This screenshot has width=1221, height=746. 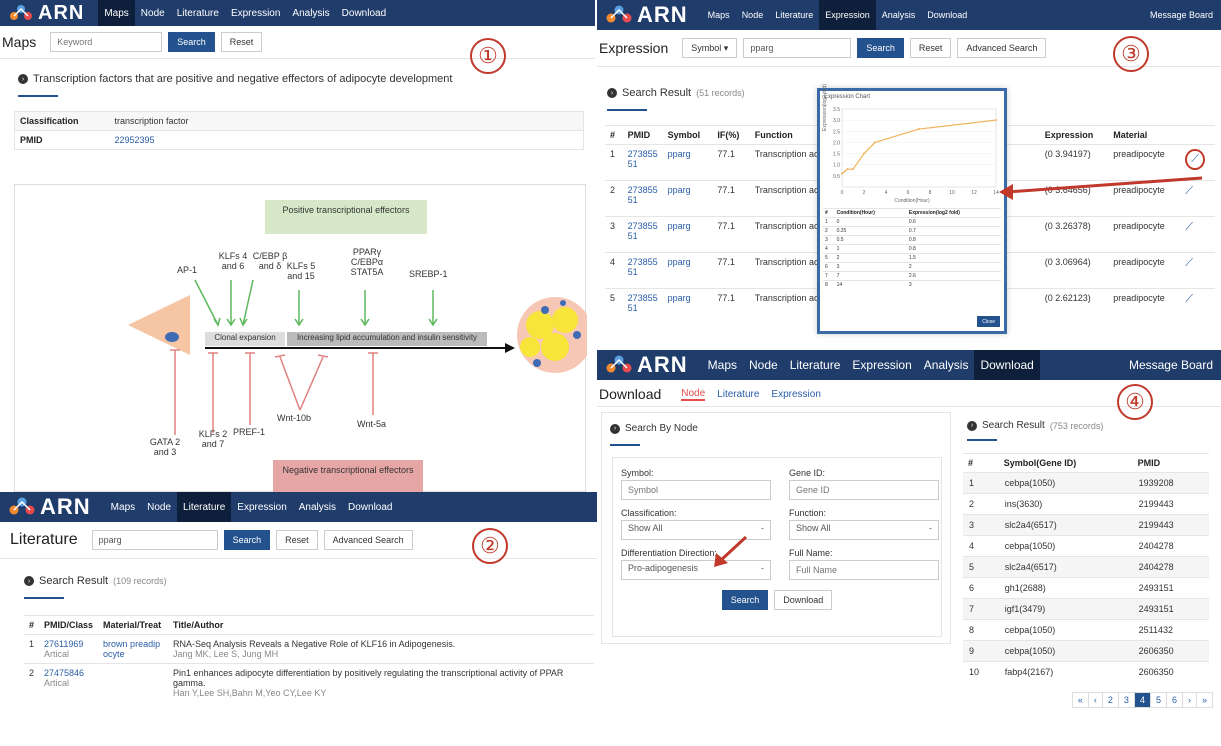 I want to click on material-text: preadipocyte, so click(x=1144, y=234).